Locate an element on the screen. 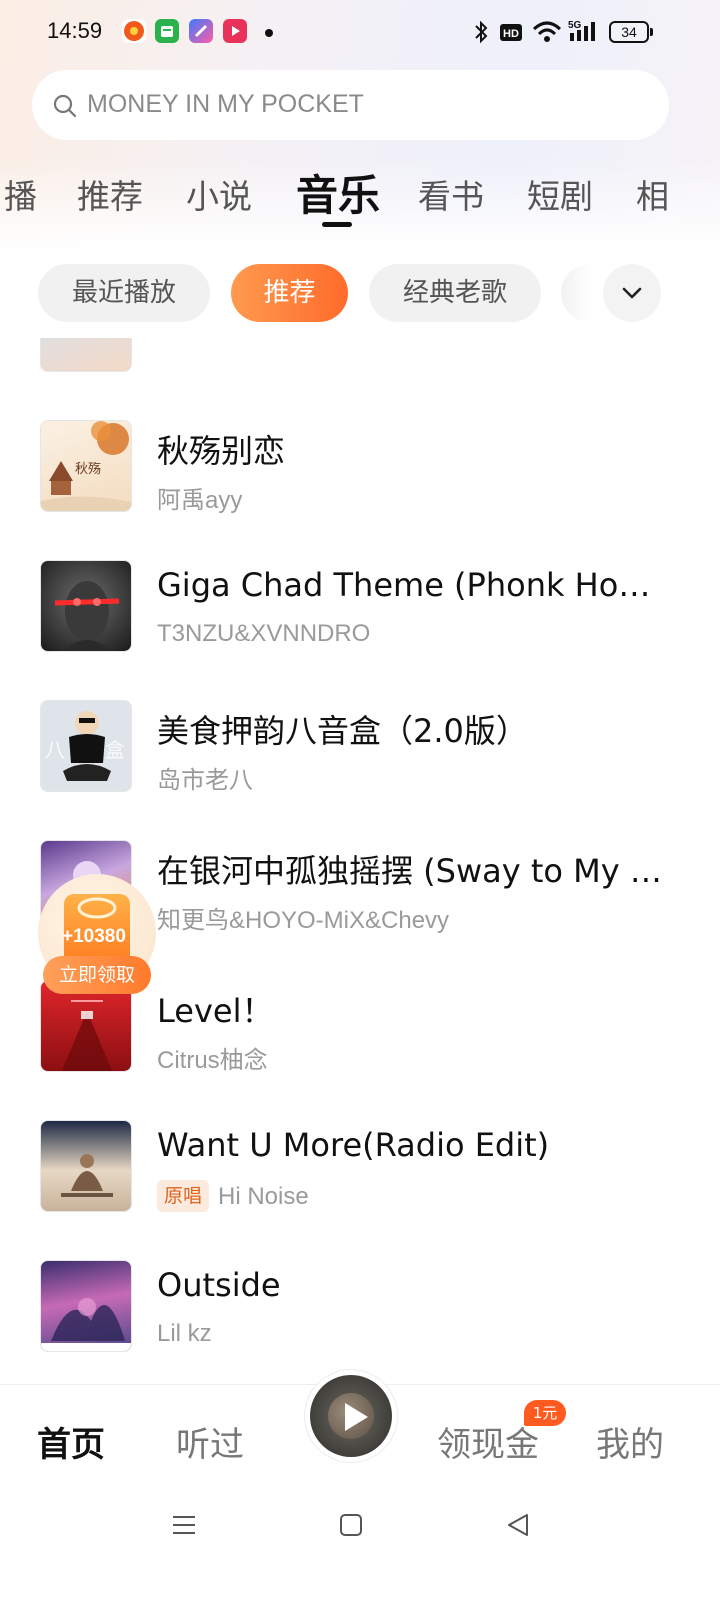  vinyl-disc is located at coordinates (351, 1416).